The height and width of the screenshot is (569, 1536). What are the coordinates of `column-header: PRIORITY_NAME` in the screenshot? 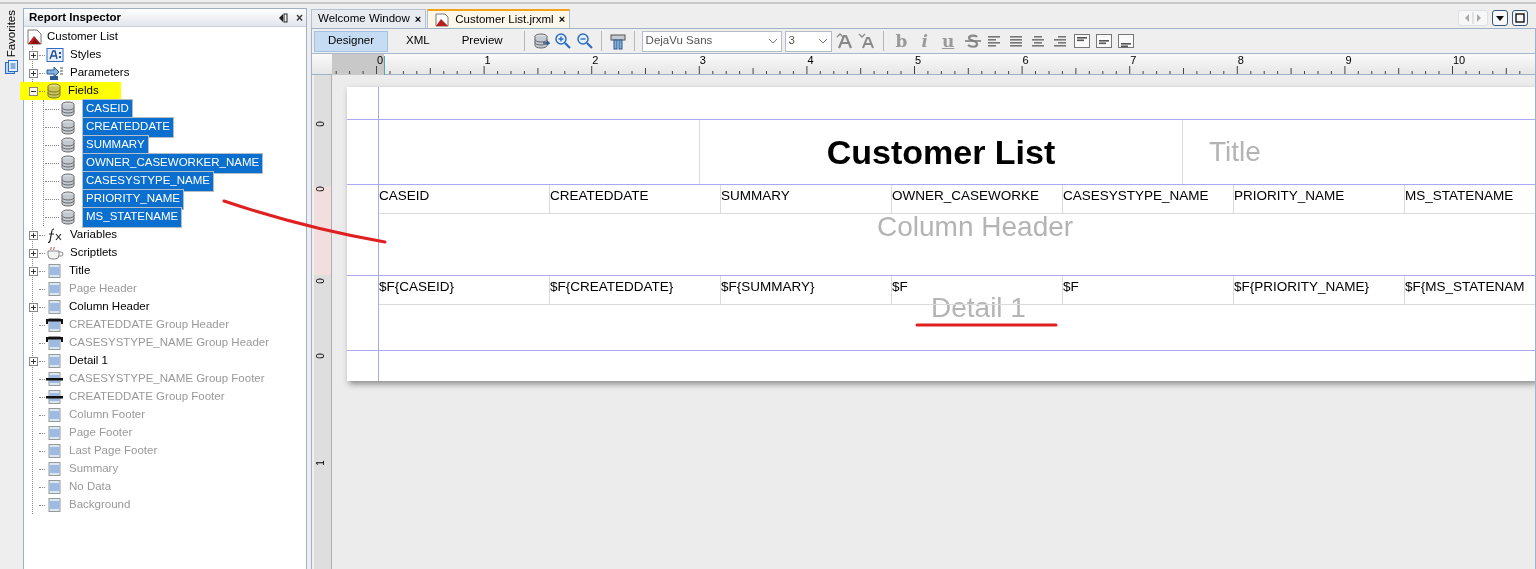 It's located at (1319, 199).